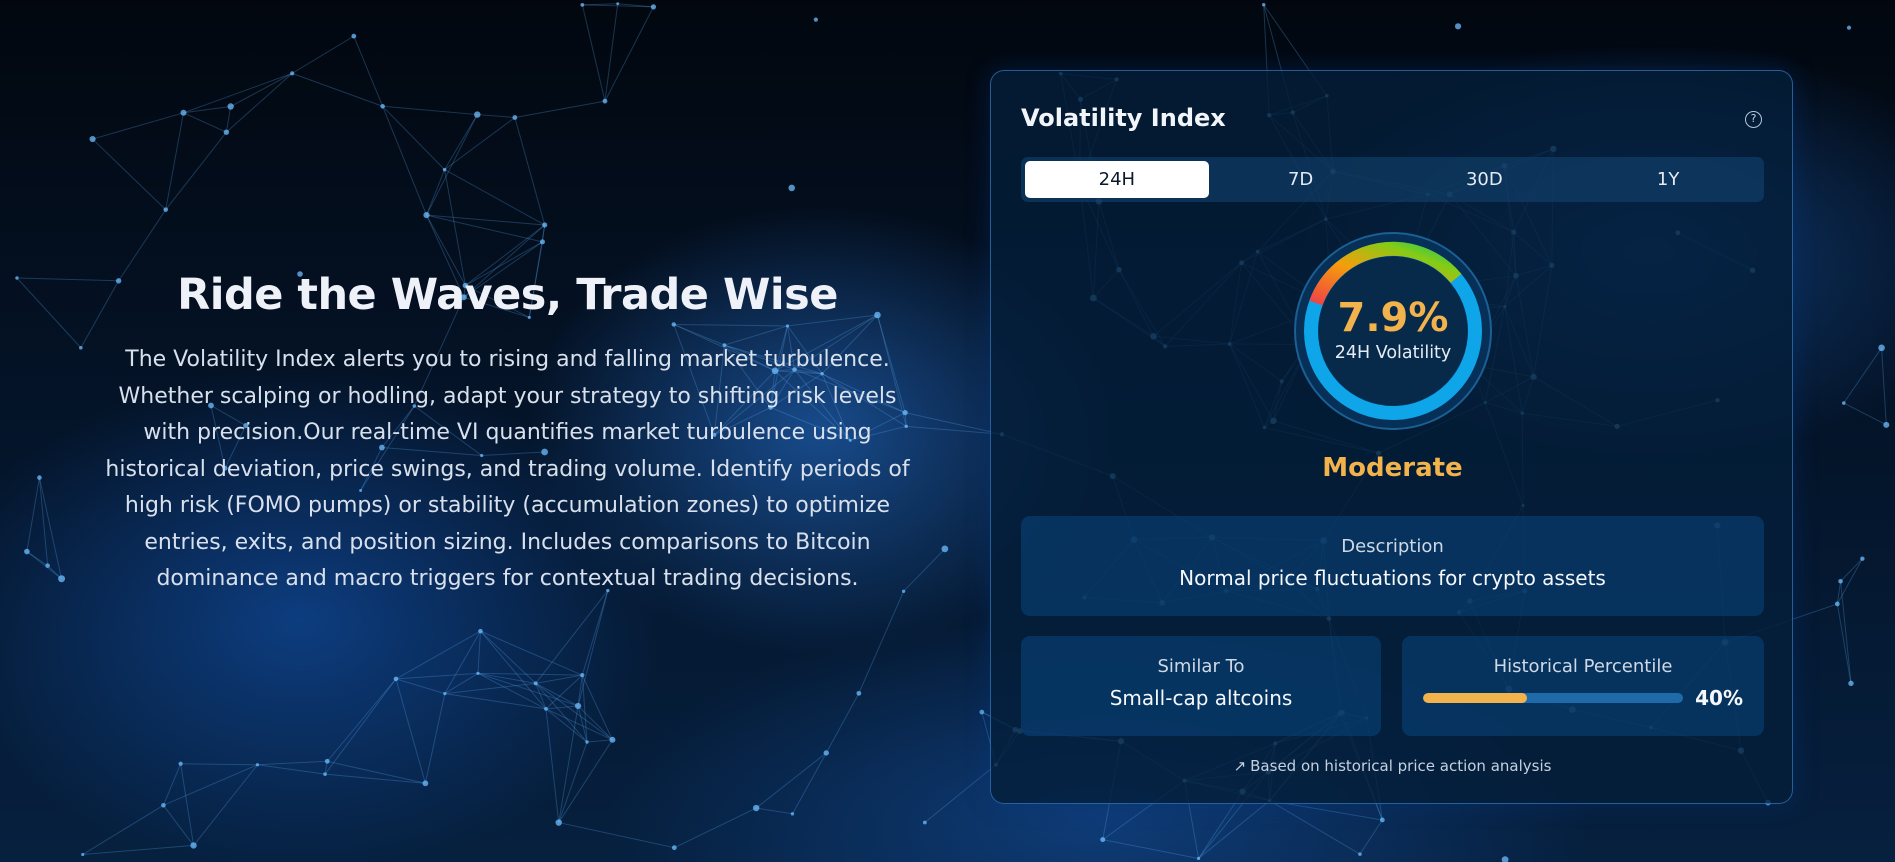 This screenshot has width=1895, height=862. What do you see at coordinates (1719, 698) in the screenshot?
I see `percentile-value: 40%` at bounding box center [1719, 698].